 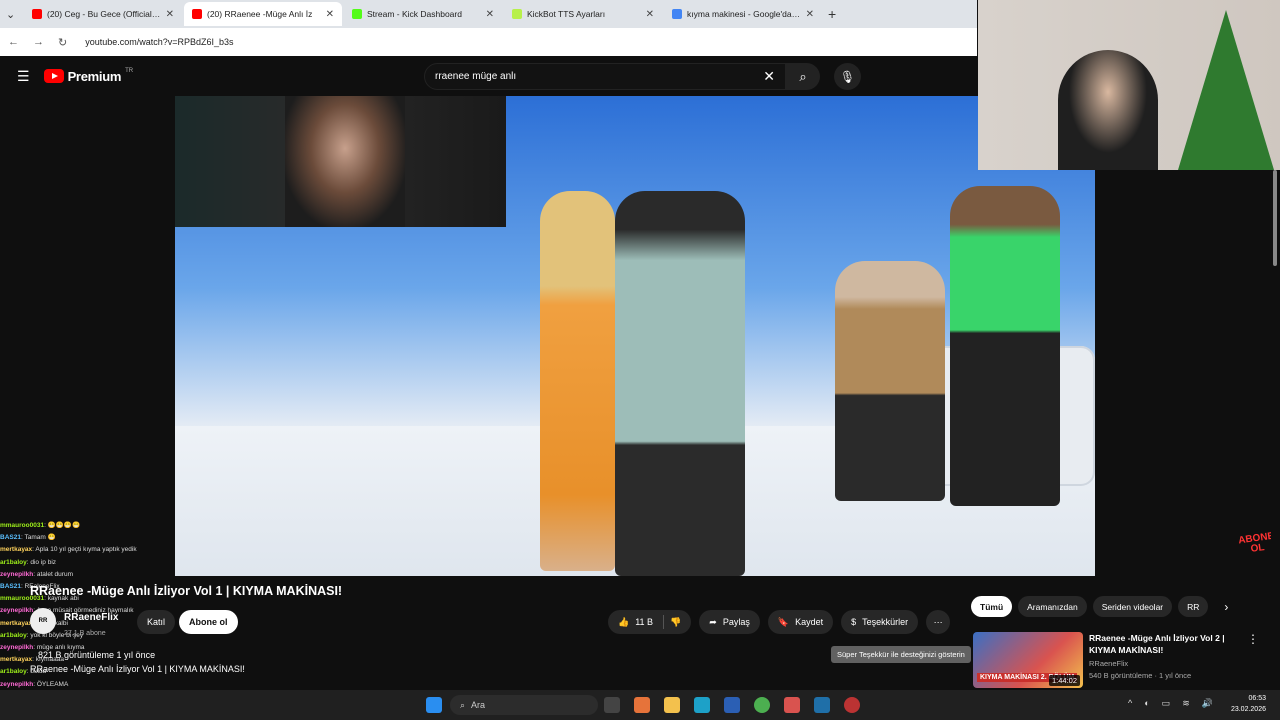 What do you see at coordinates (478, 705) in the screenshot?
I see `taskbar-search-label: Ara` at bounding box center [478, 705].